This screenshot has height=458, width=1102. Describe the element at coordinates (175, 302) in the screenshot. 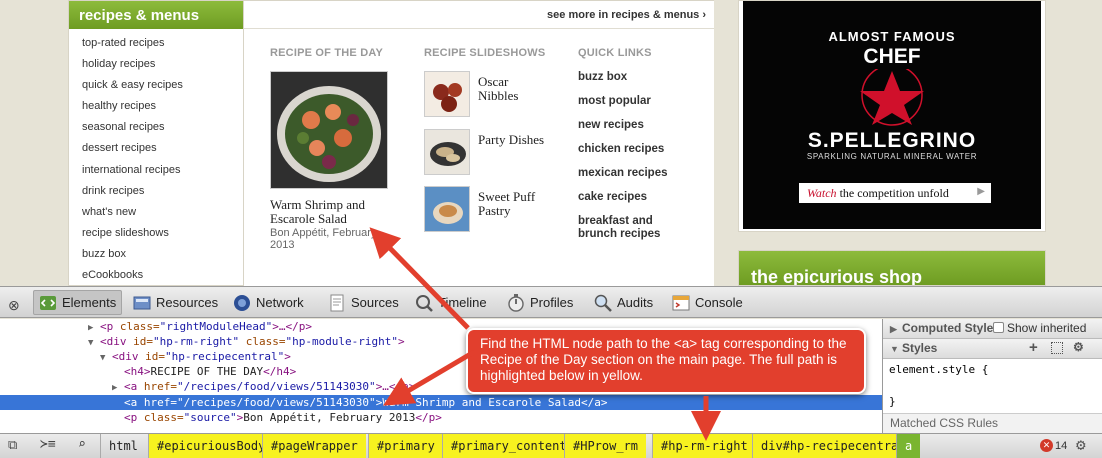

I see `tab-resources: Resources` at that location.